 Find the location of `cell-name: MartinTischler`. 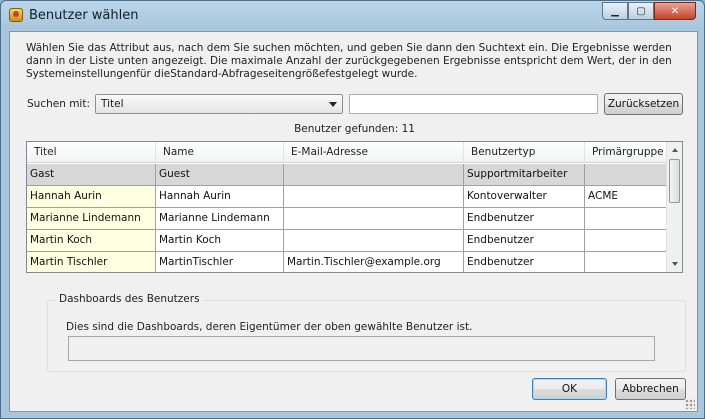

cell-name: MartinTischler is located at coordinates (220, 262).